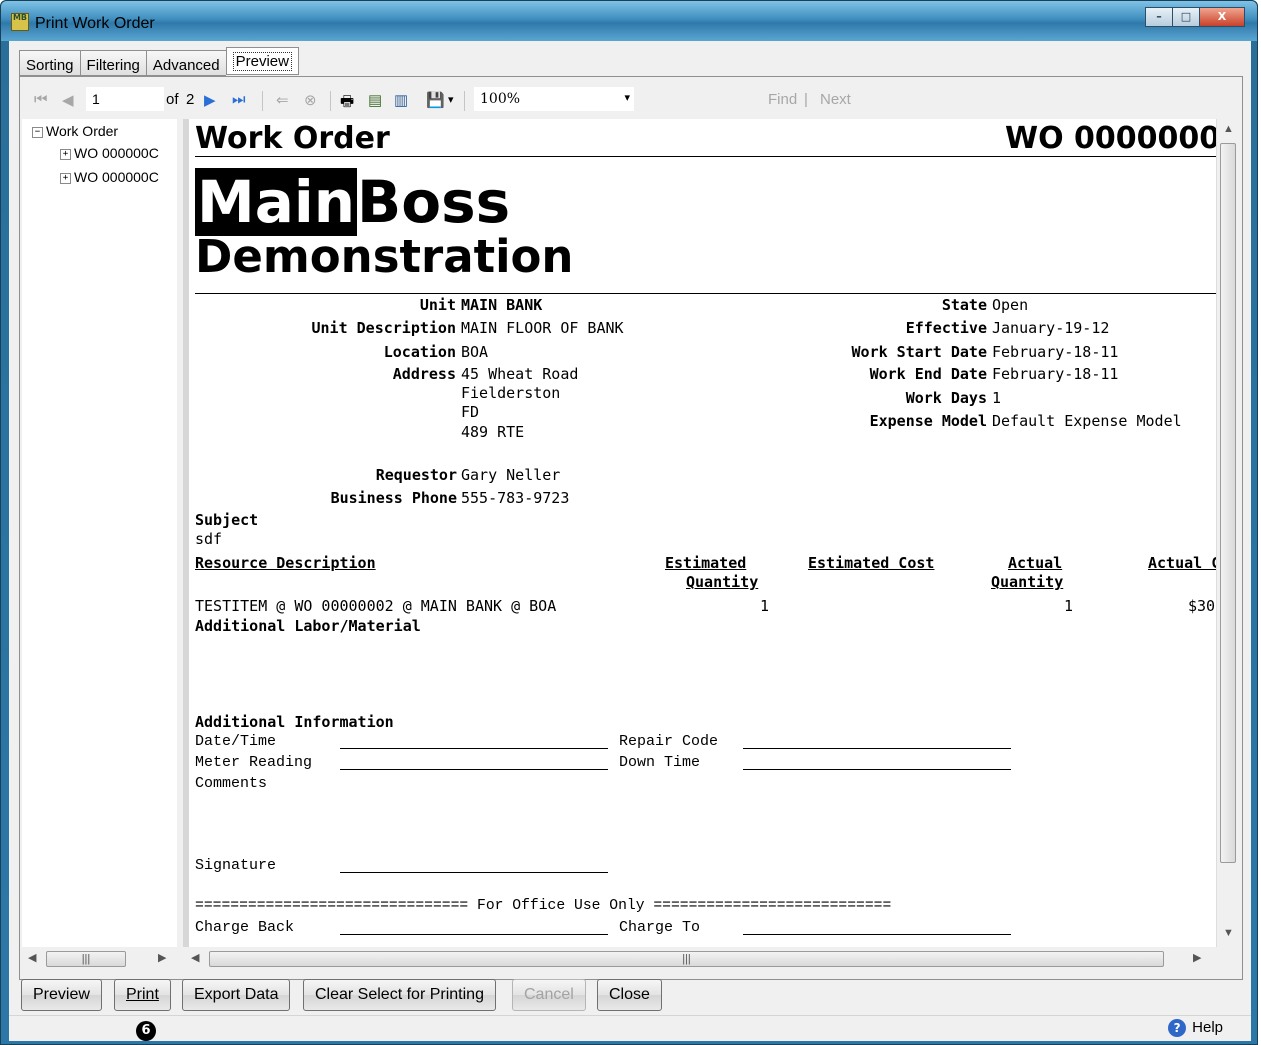 This screenshot has height=1045, width=1261. What do you see at coordinates (549, 995) in the screenshot?
I see `cancel-button: Cancel` at bounding box center [549, 995].